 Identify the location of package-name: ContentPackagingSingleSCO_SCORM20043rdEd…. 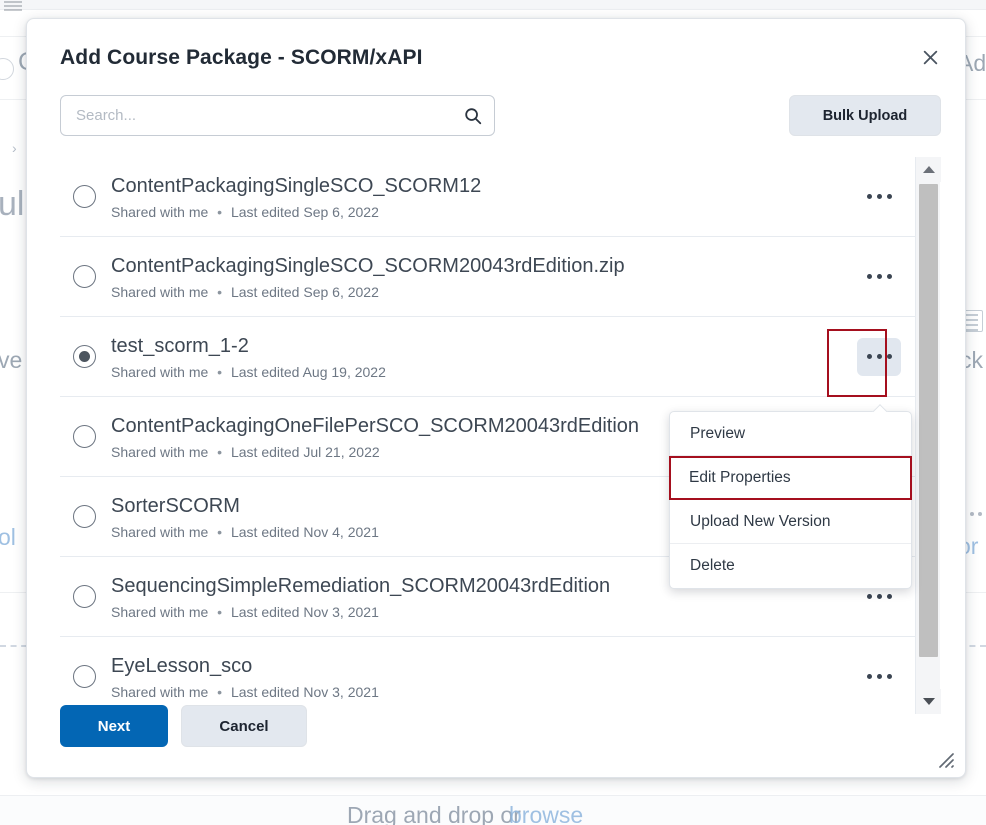
(368, 266).